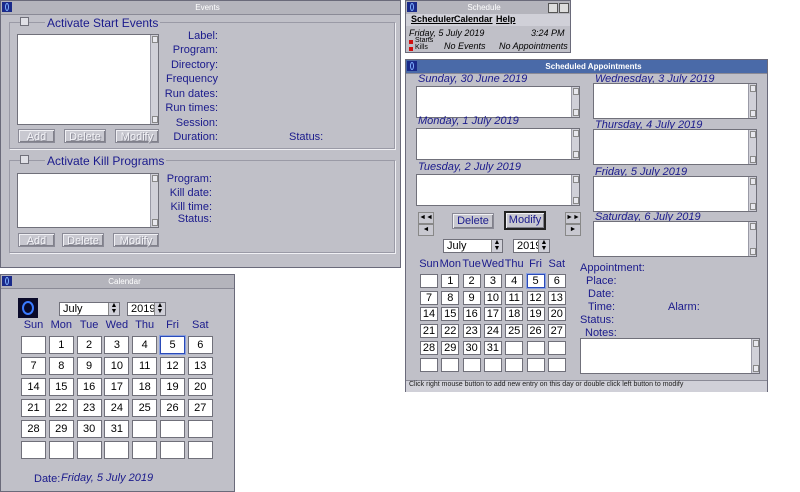 Image resolution: width=800 pixels, height=492 pixels. I want to click on nav-next-button: ►, so click(573, 230).